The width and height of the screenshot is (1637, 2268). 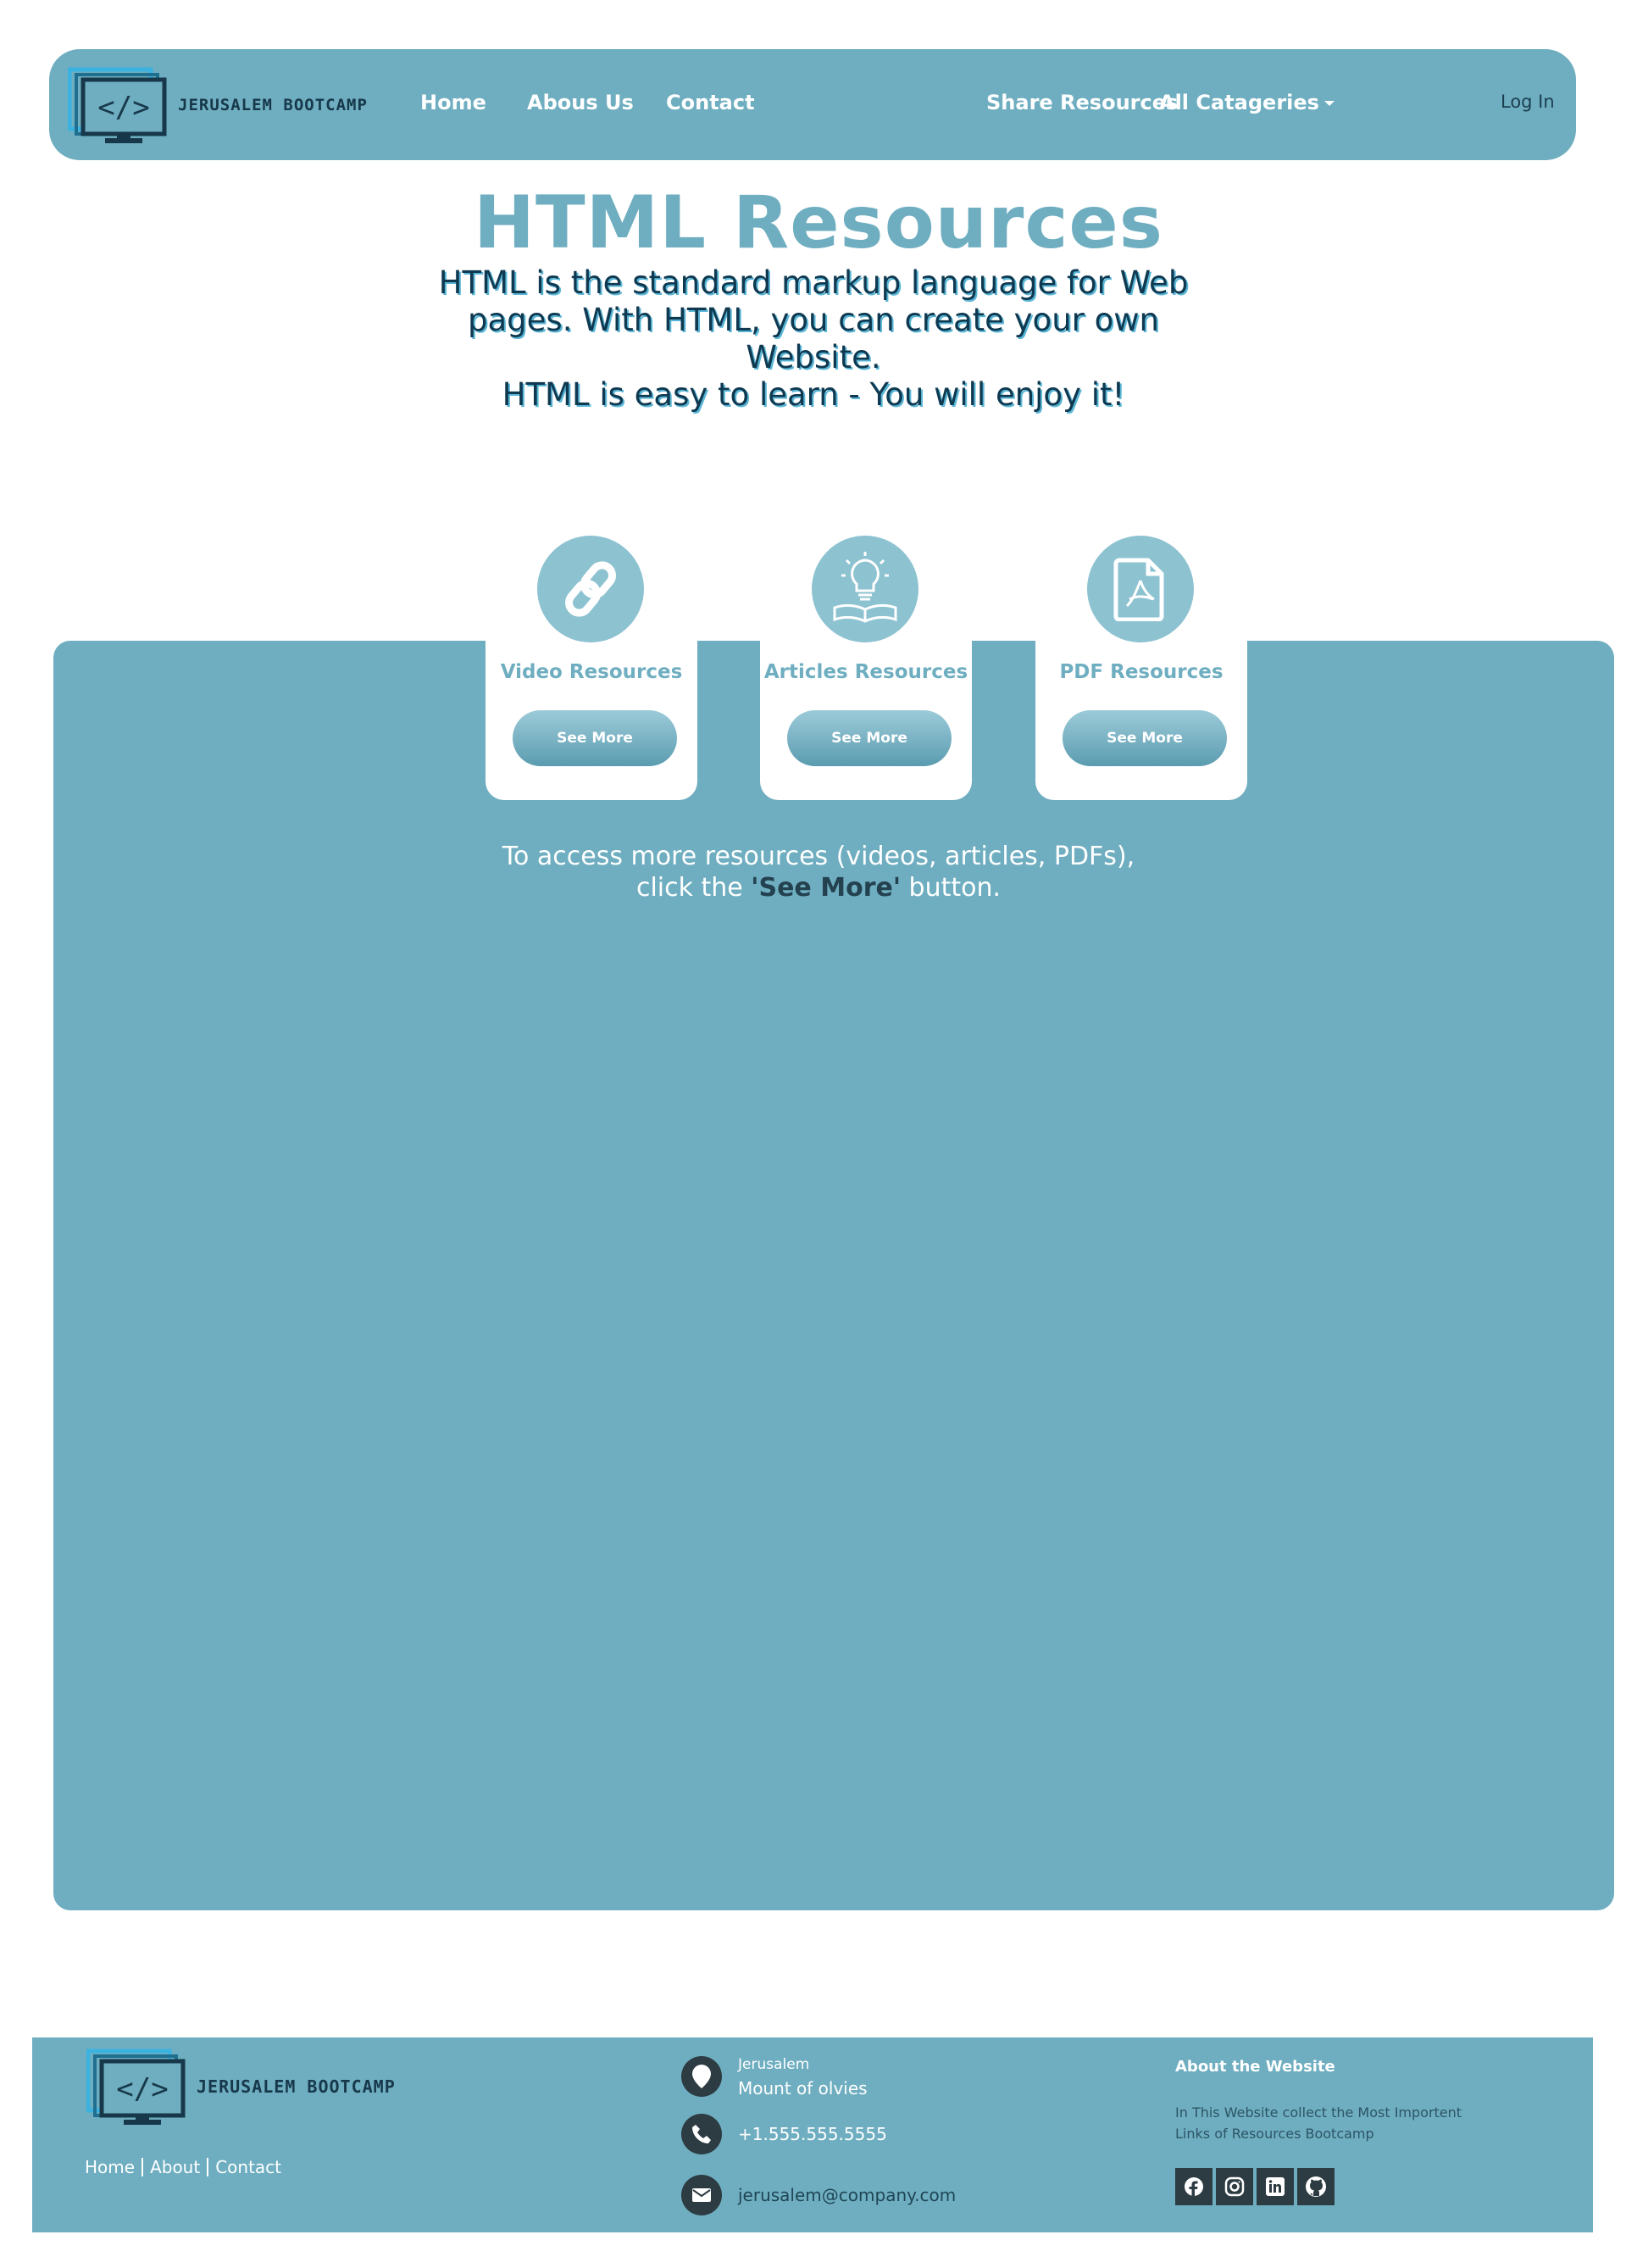 What do you see at coordinates (803, 2088) in the screenshot?
I see `address-street: Mount of olvies` at bounding box center [803, 2088].